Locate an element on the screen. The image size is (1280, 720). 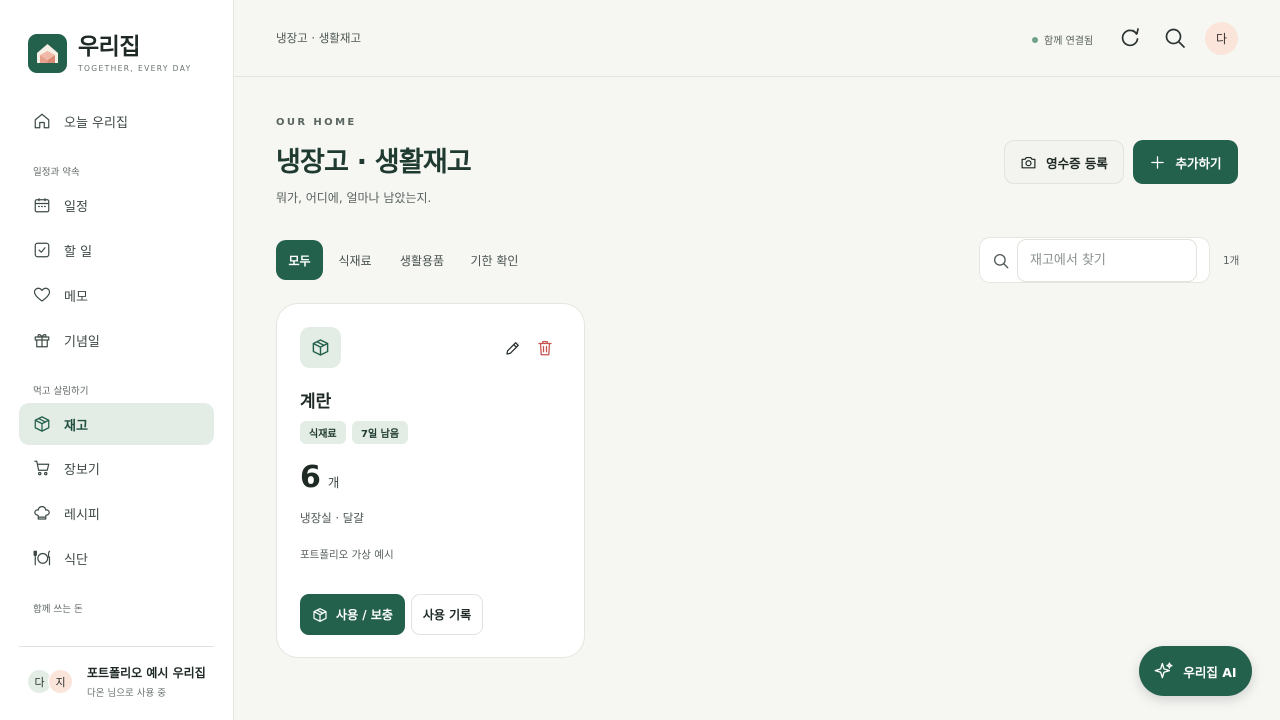
tab-household-goods: 생활용품 is located at coordinates (422, 260).